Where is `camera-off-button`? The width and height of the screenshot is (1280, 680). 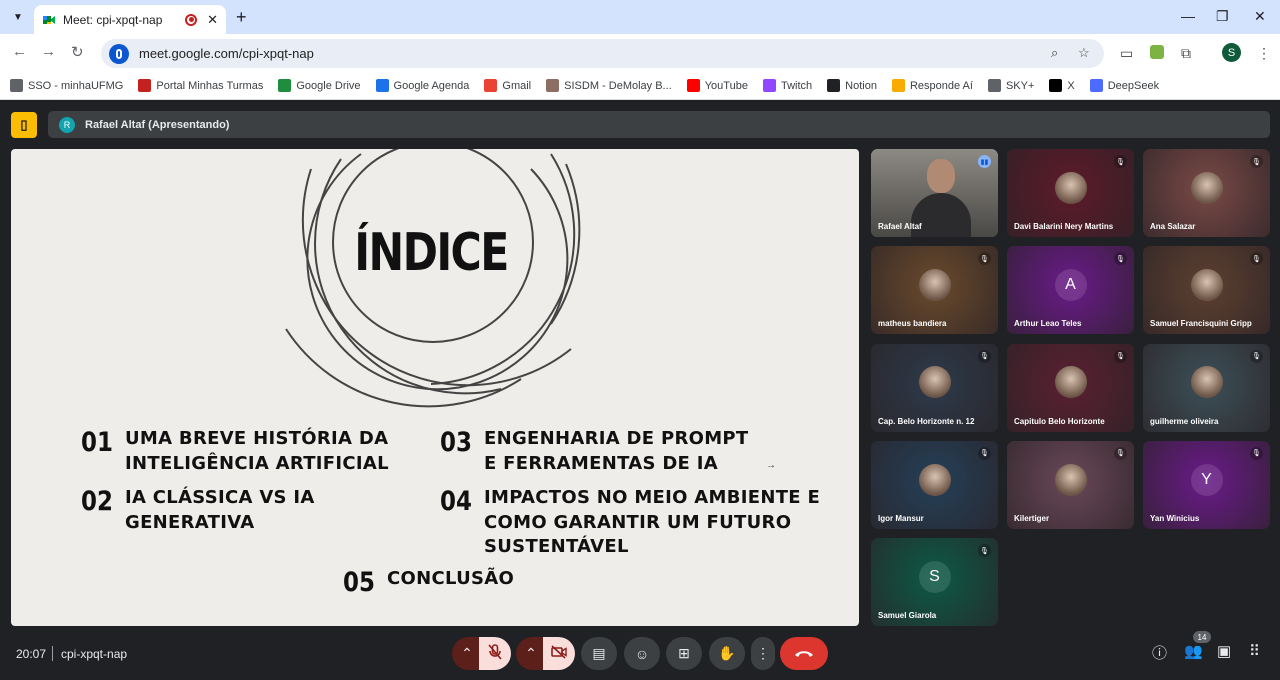 camera-off-button is located at coordinates (559, 653).